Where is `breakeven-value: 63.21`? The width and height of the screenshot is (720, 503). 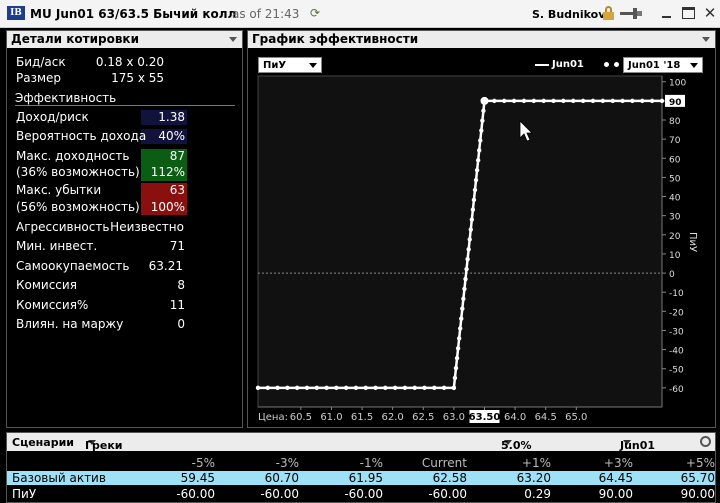
breakeven-value: 63.21 is located at coordinates (165, 266).